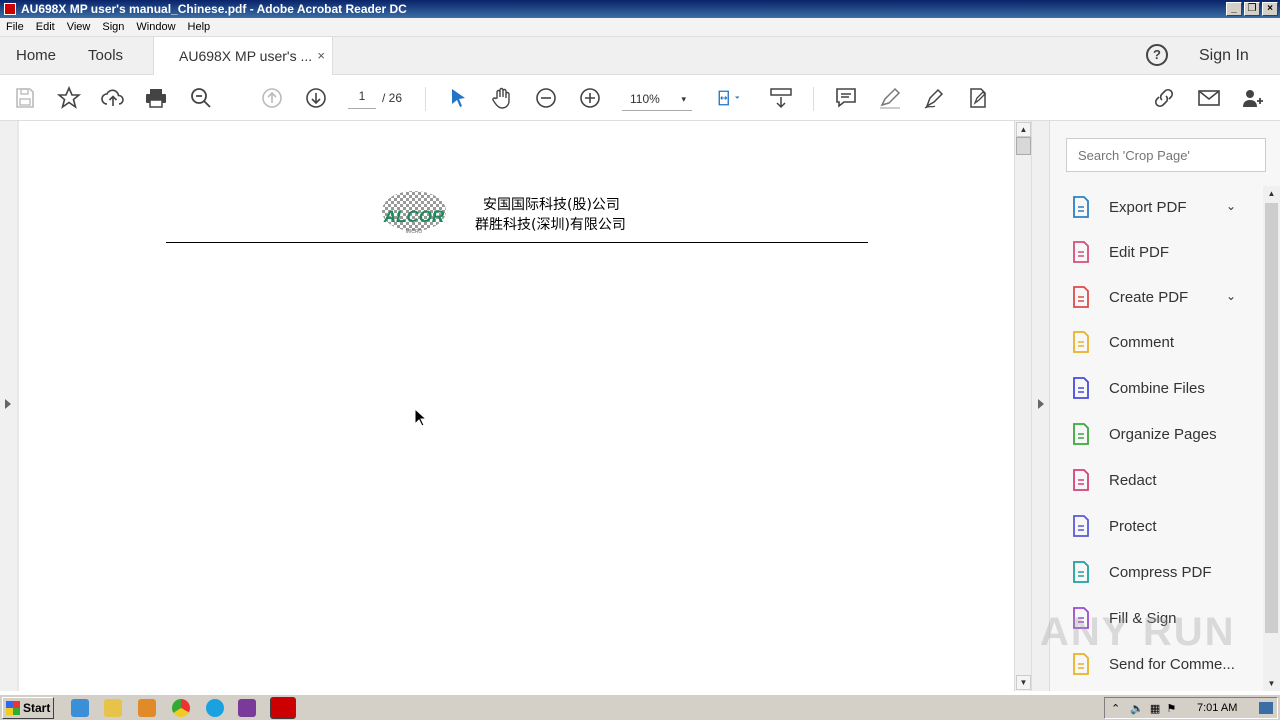 The width and height of the screenshot is (1280, 720). I want to click on select-cursor-icon, so click(458, 98).